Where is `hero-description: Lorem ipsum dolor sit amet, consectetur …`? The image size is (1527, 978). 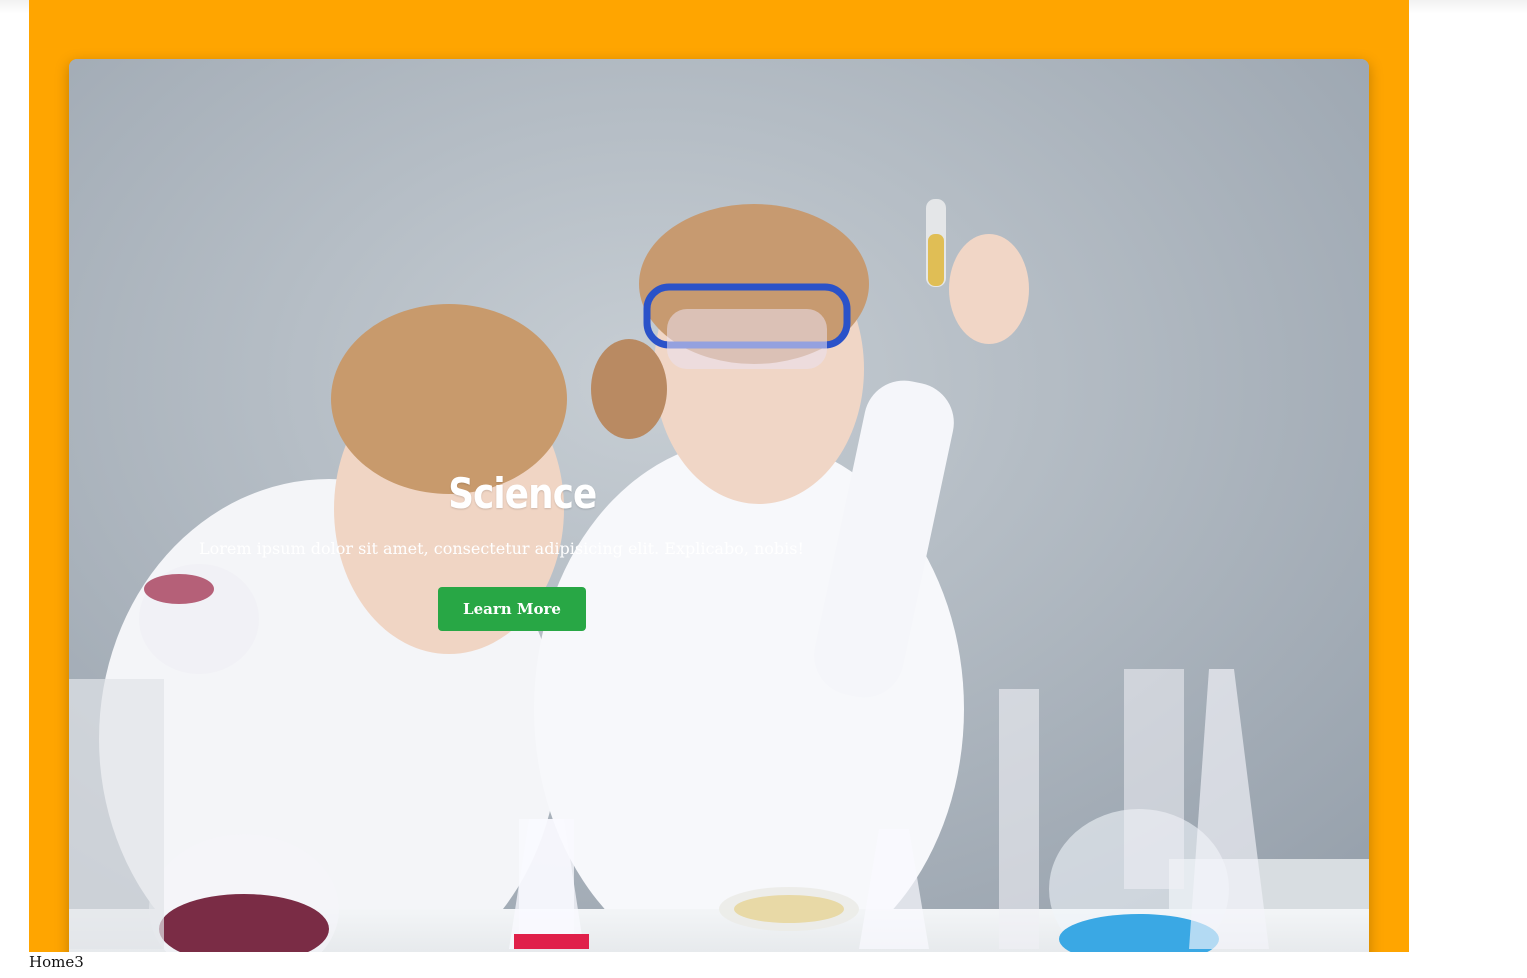
hero-description: Lorem ipsum dolor sit amet, consectetur … is located at coordinates (501, 548).